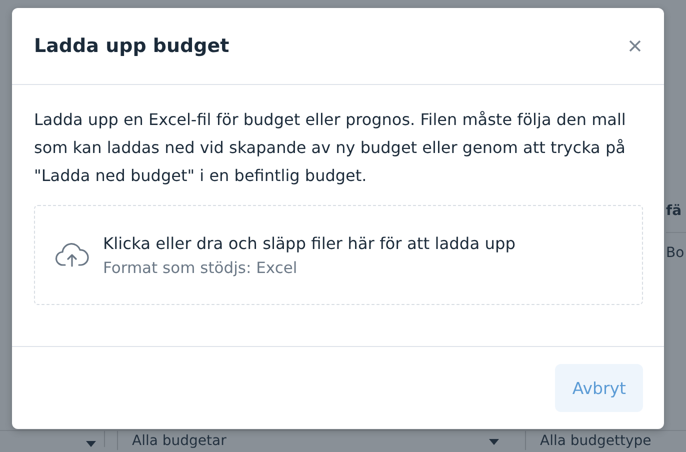 The width and height of the screenshot is (686, 452). What do you see at coordinates (330, 148) in the screenshot?
I see `description-text: Ladda upp en Excel-fil för budget eller prognos. Filen måste följa den mall som kan laddas ned vid skapande av ny budget eller genom att trycka på "Ladda ned budget" i en befintlig budget.` at bounding box center [330, 148].